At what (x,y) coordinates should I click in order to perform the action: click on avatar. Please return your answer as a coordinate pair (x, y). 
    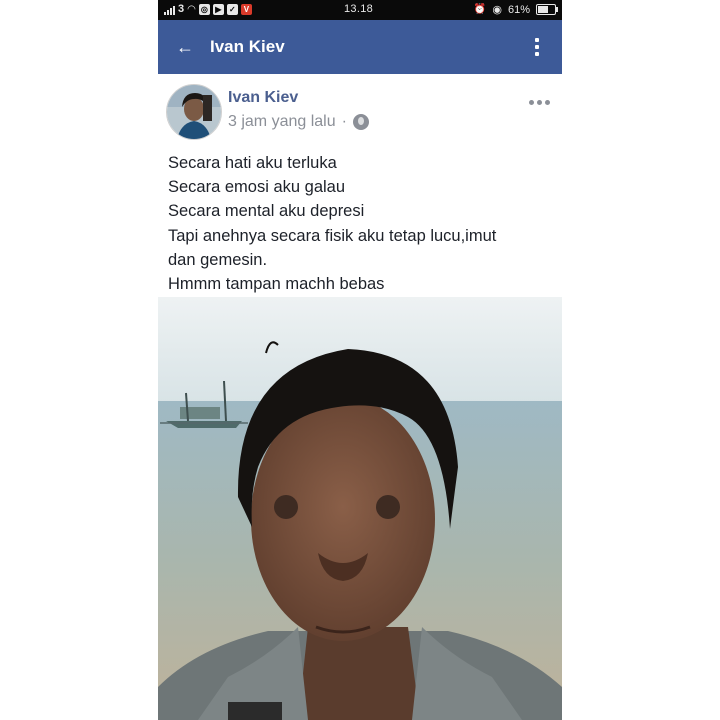
    Looking at the image, I should click on (194, 112).